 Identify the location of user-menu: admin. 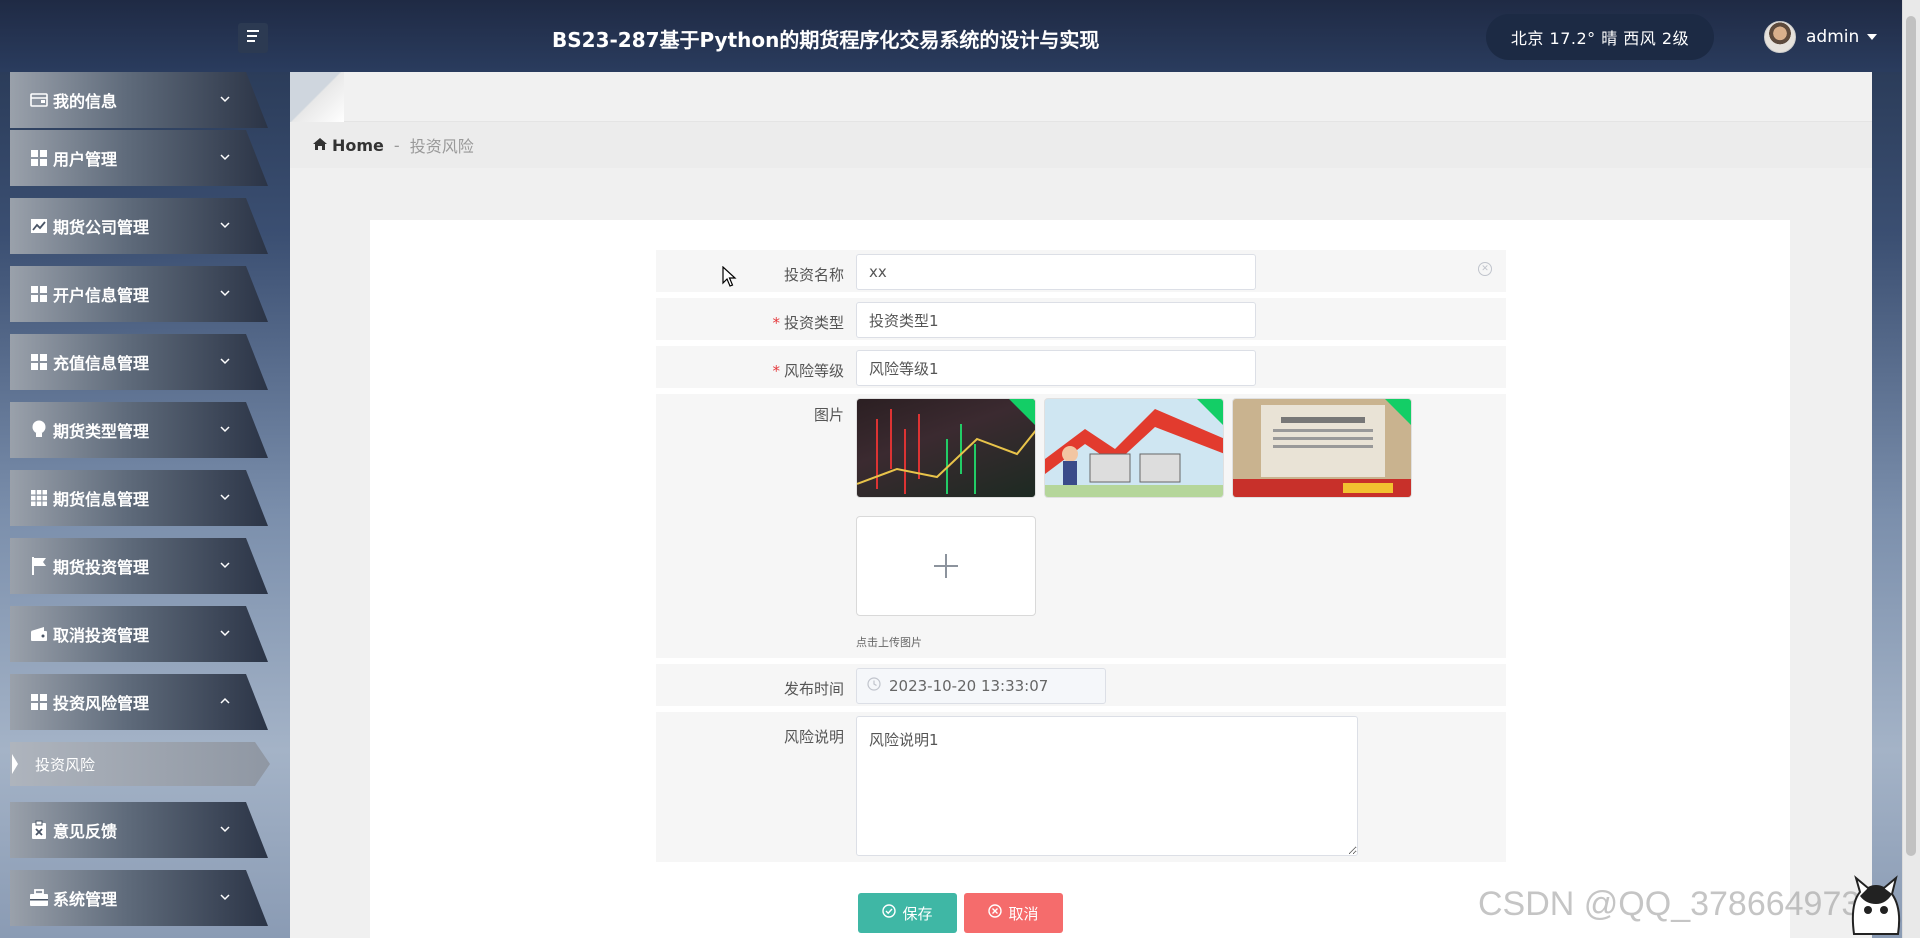
(1821, 37).